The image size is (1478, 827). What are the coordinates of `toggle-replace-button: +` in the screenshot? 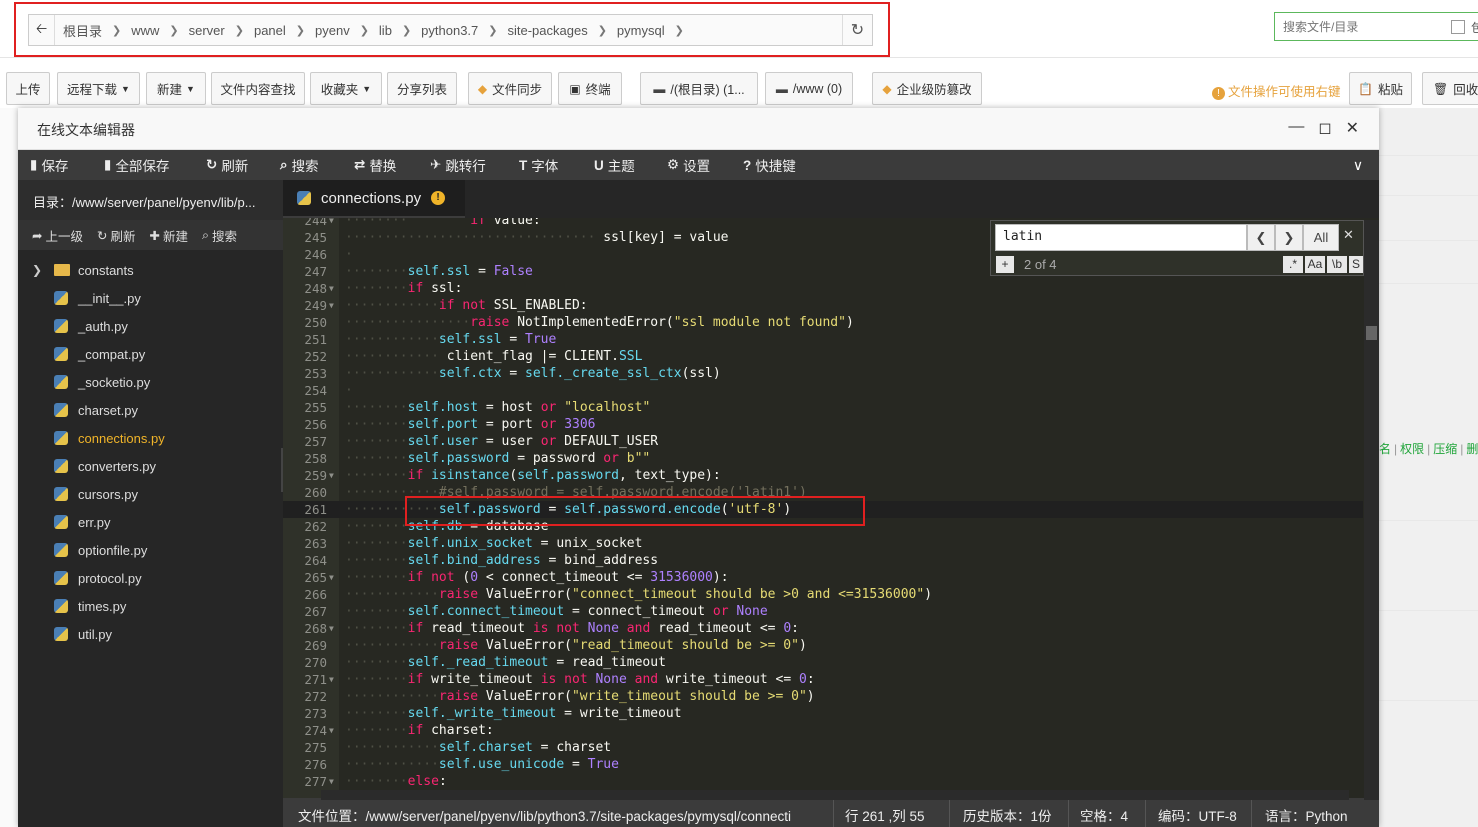 It's located at (1005, 264).